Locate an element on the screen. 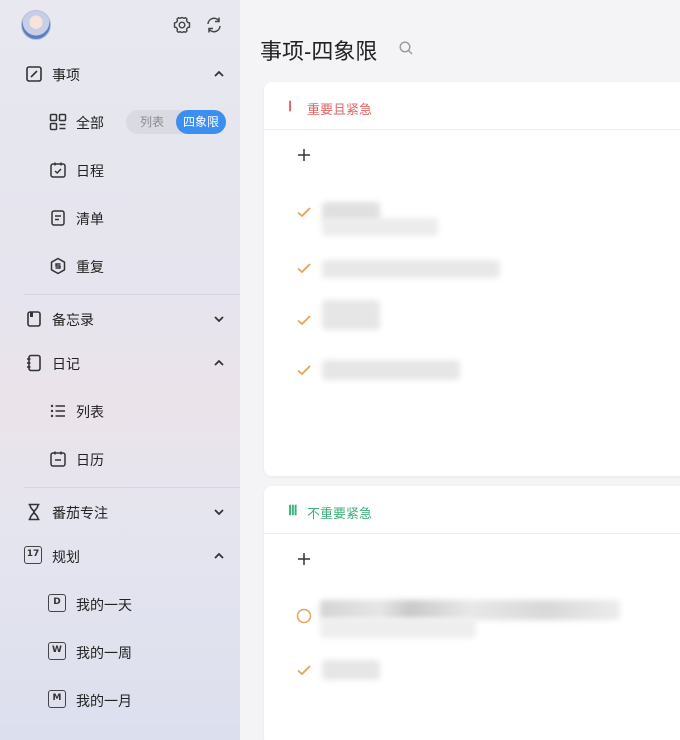 This screenshot has width=680, height=740. sidebar-item-diary-list: 列表 is located at coordinates (120, 411).